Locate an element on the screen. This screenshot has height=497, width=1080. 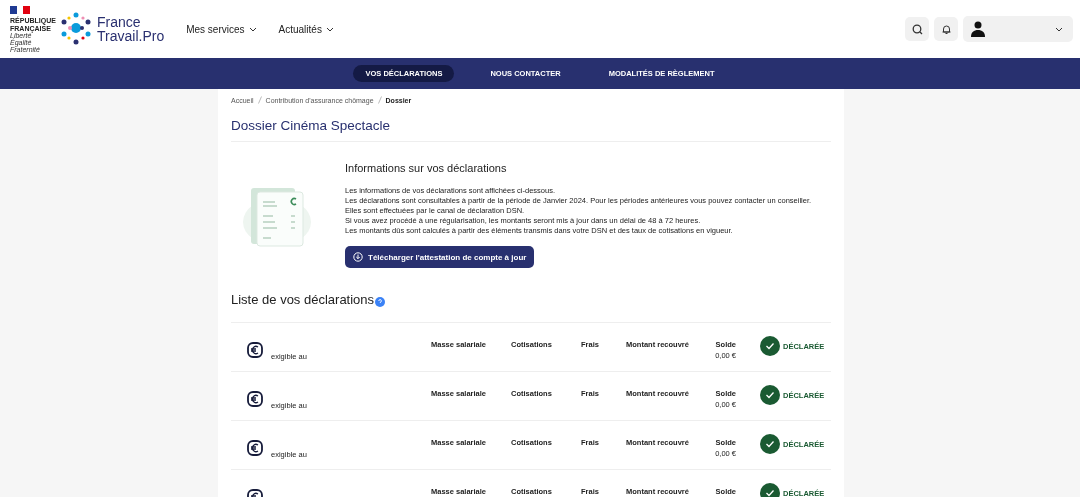
section-heading: Informations sur vos déclarations is located at coordinates (426, 168).